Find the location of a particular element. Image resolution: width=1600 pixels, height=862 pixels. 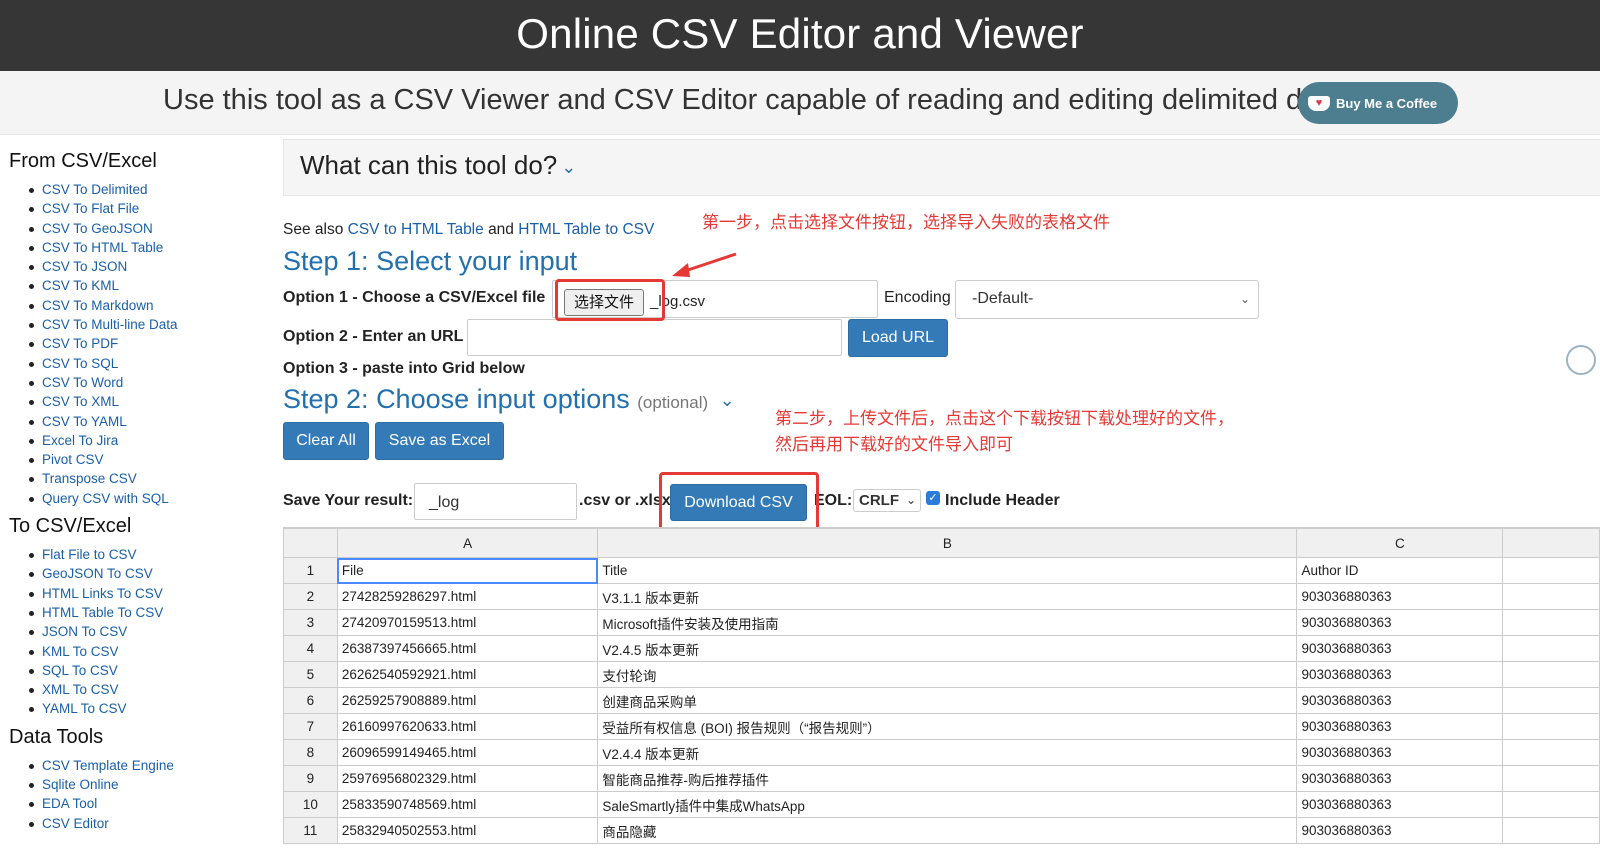

sidebar-link: CSV To SQL is located at coordinates (149, 363).